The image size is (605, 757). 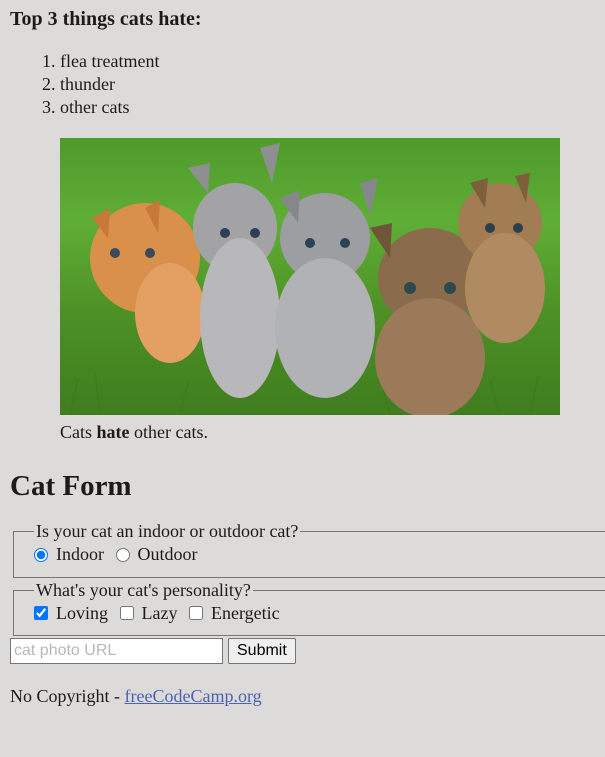 I want to click on freecodecamp-link: freeCodeCamp.org, so click(x=193, y=696).